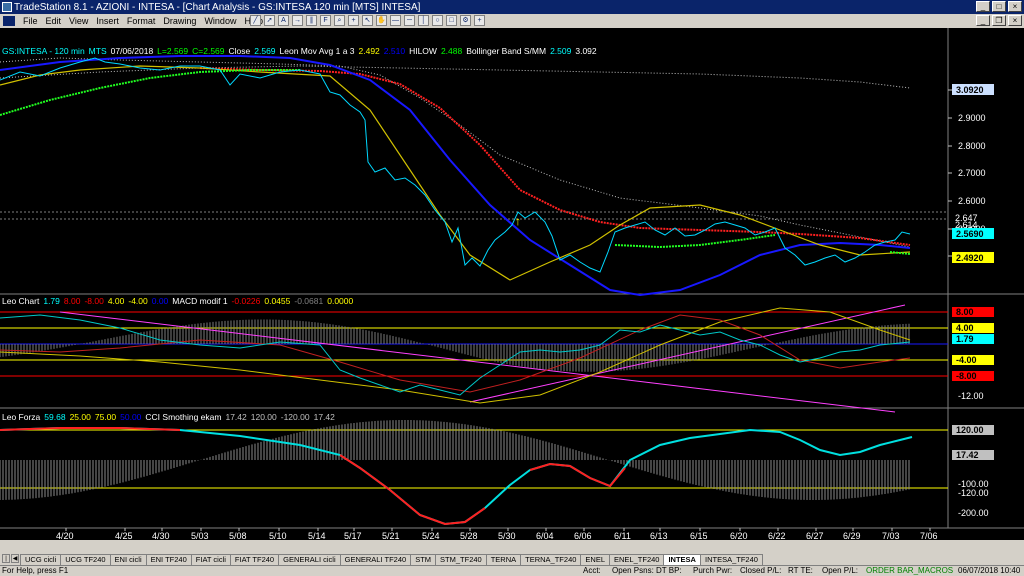 This screenshot has width=1024, height=576. I want to click on chart-window-icon, so click(9, 21).